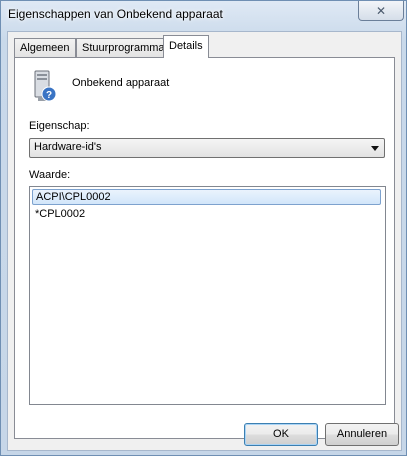  What do you see at coordinates (45, 47) in the screenshot?
I see `tab-algemeen: Algemeen` at bounding box center [45, 47].